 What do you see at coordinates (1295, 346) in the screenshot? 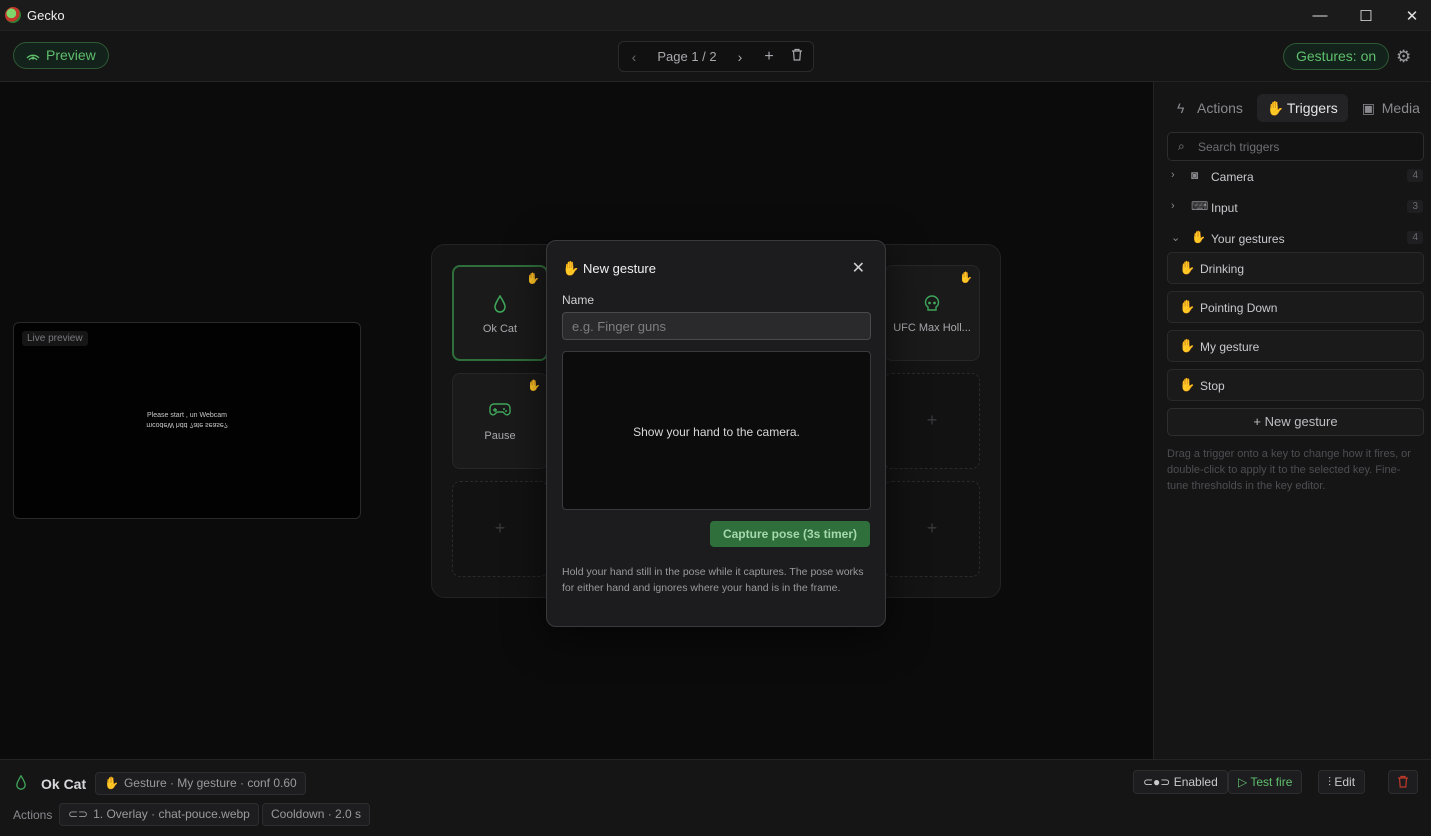
I see `gesture-item: ✋ My gesture` at bounding box center [1295, 346].